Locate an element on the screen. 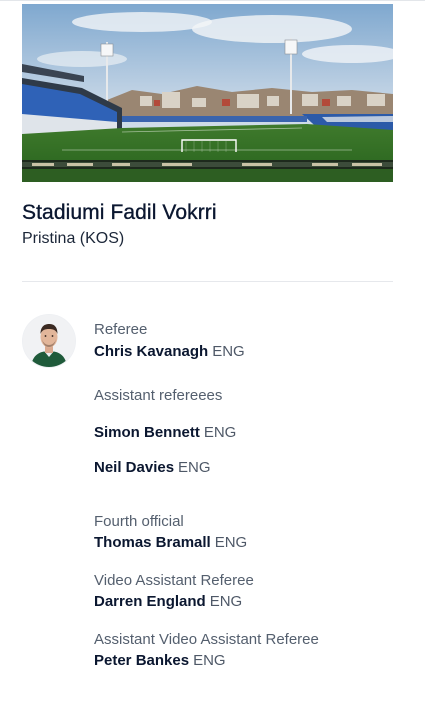 This screenshot has height=705, width=425. var-name: Darren England is located at coordinates (150, 601).